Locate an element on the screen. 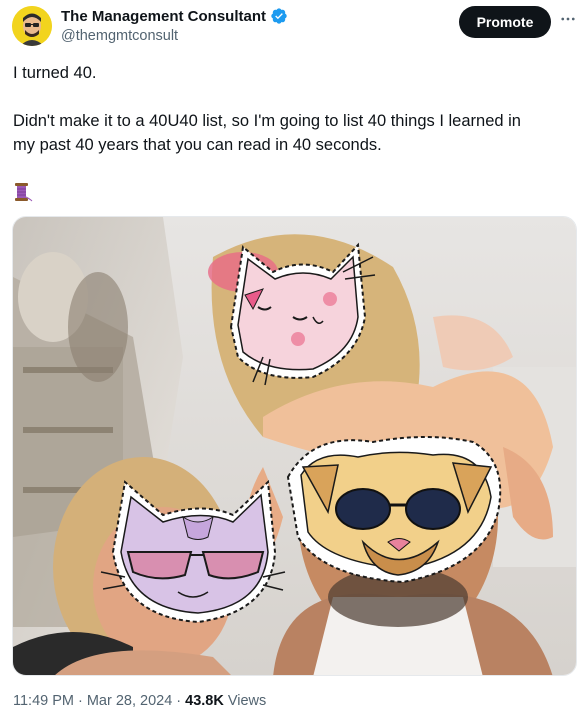 This screenshot has width=587, height=719. tweet-date: Mar 28, 2024 is located at coordinates (129, 701).